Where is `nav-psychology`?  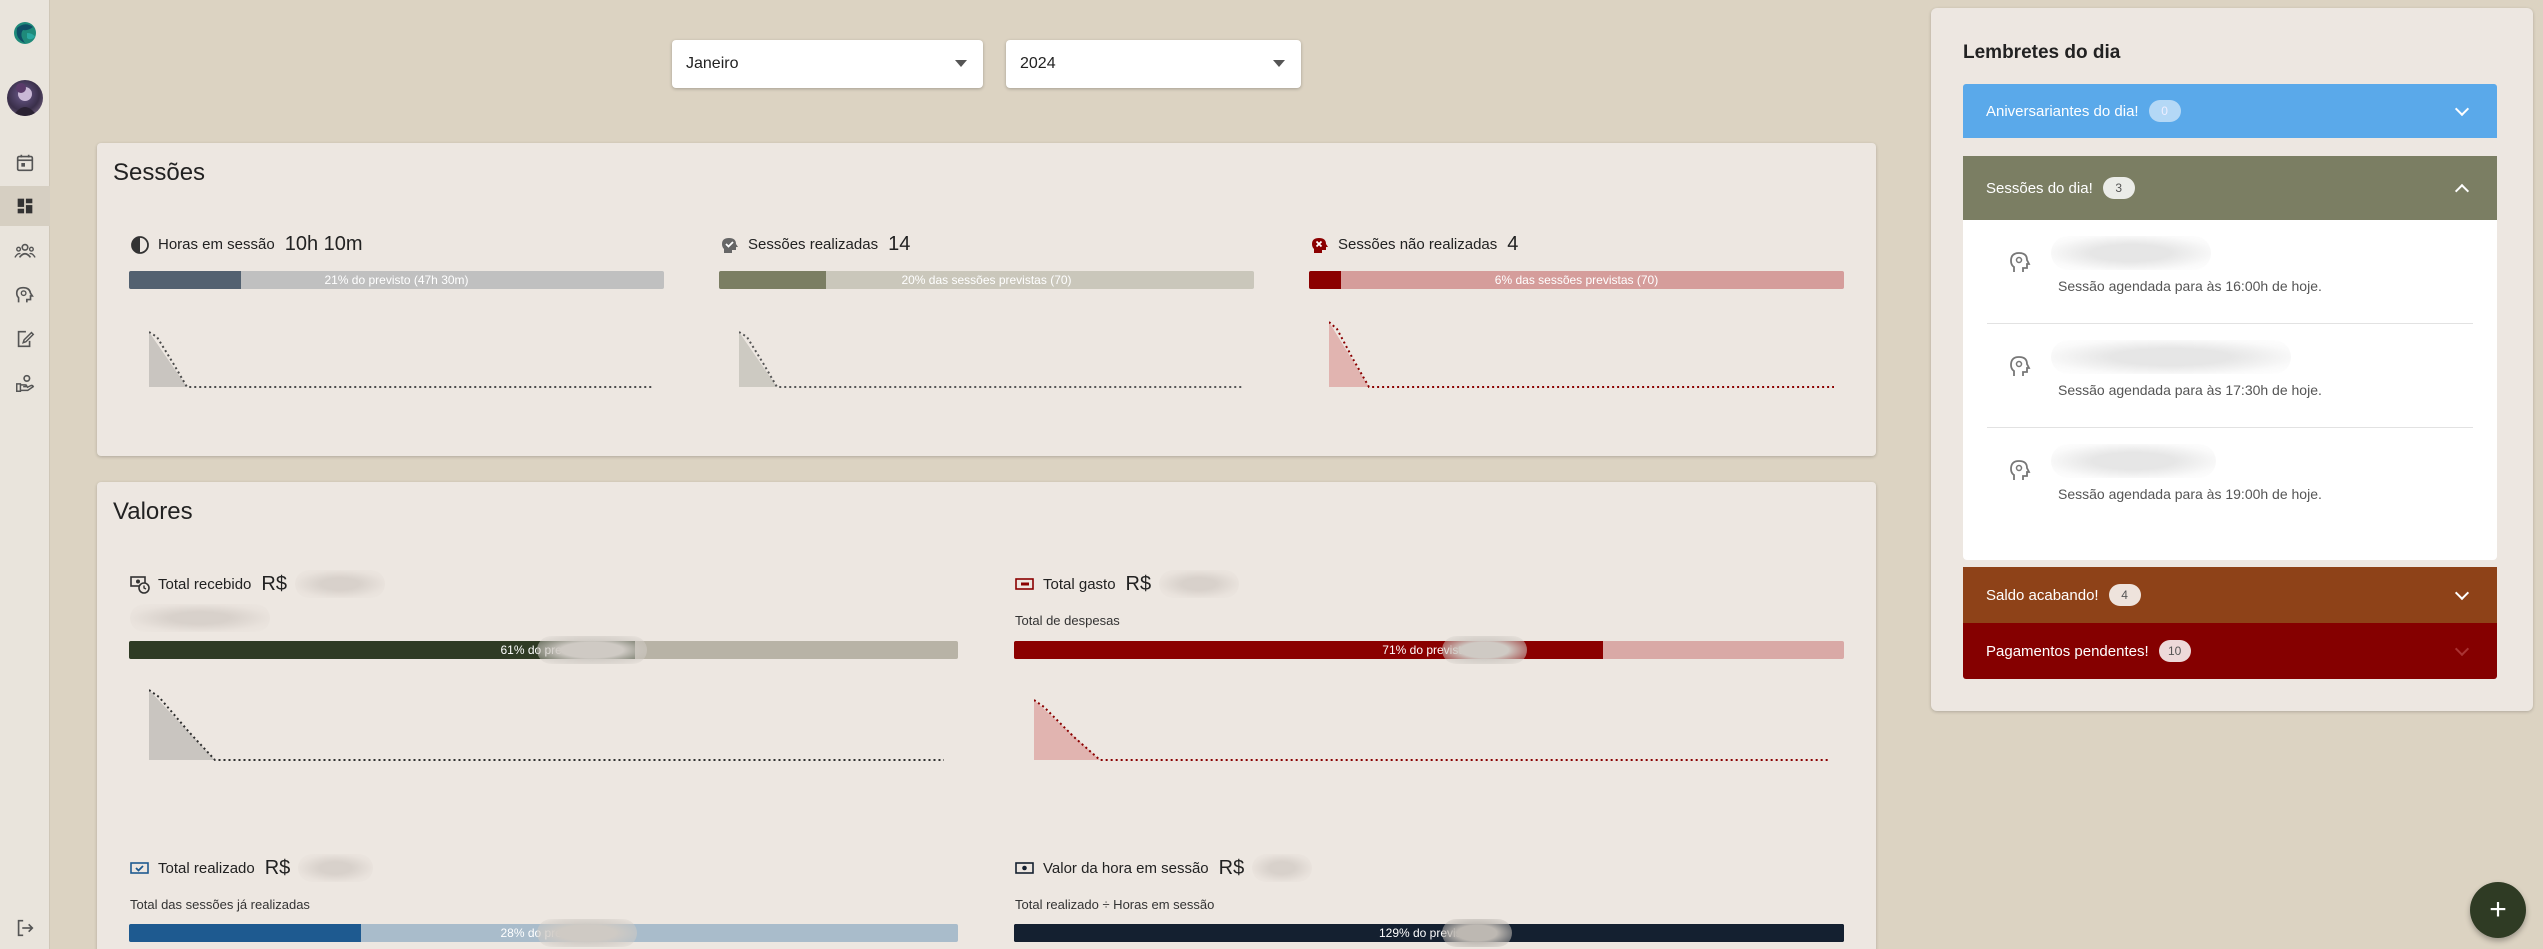 nav-psychology is located at coordinates (25, 295).